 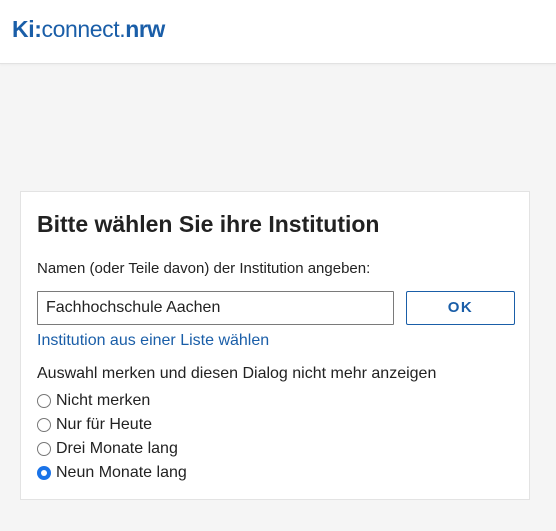 What do you see at coordinates (215, 308) in the screenshot?
I see `institution-input` at bounding box center [215, 308].